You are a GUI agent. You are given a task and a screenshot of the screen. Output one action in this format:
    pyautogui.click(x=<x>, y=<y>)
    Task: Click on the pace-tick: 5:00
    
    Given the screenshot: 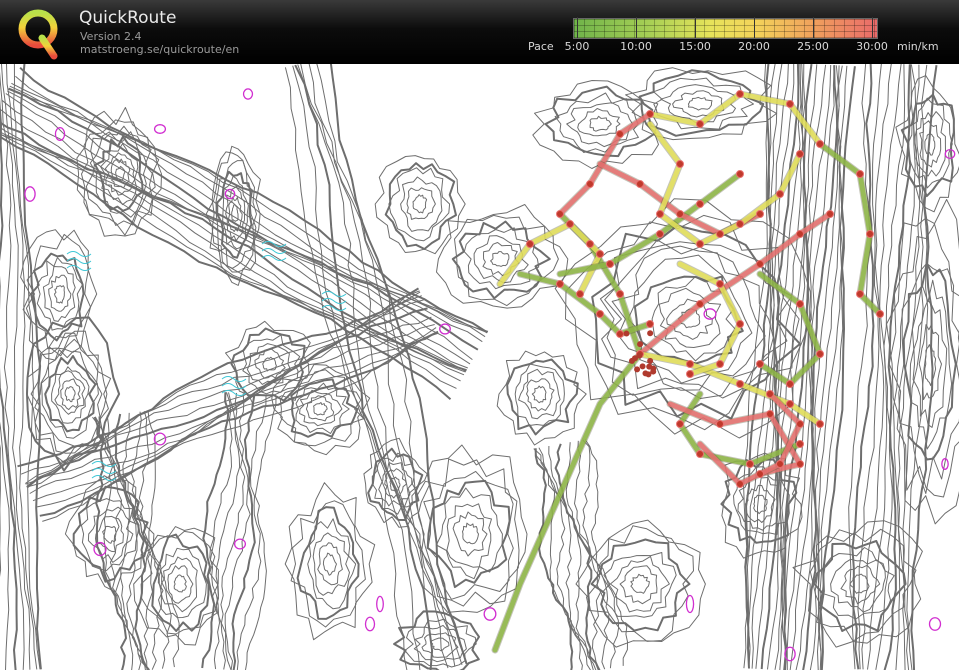 What is the action you would take?
    pyautogui.click(x=577, y=46)
    